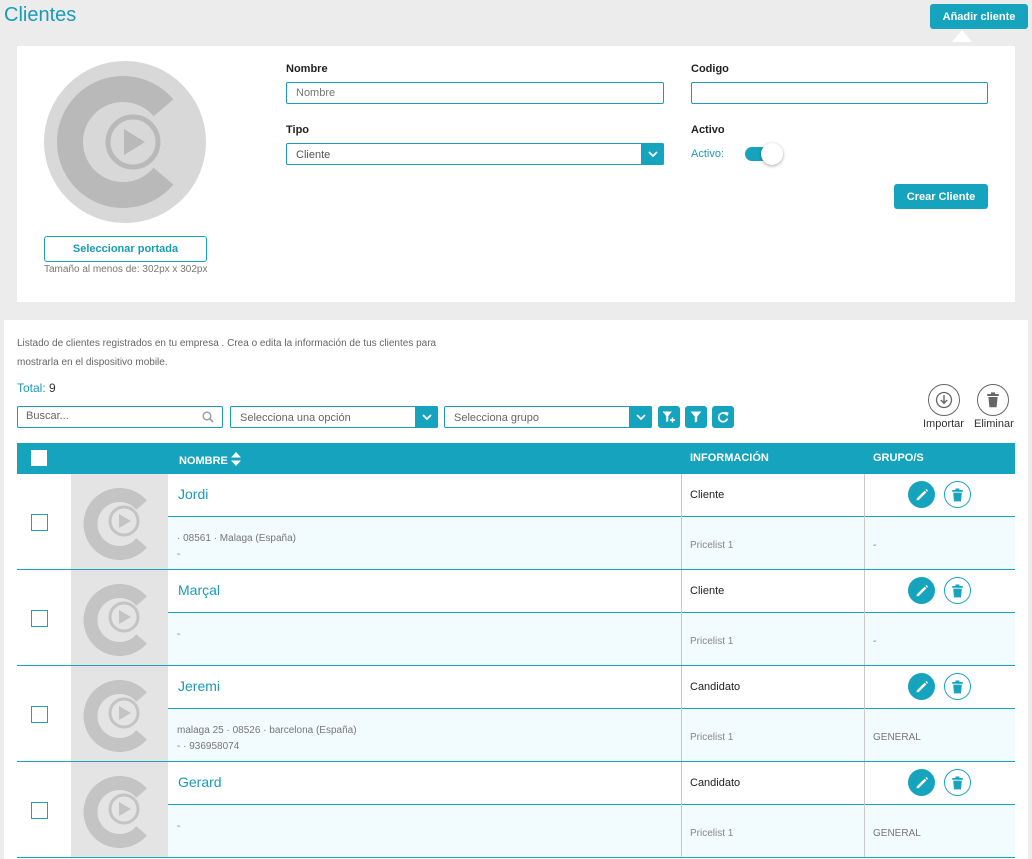  What do you see at coordinates (36, 388) in the screenshot?
I see `total-count: Total: 9` at bounding box center [36, 388].